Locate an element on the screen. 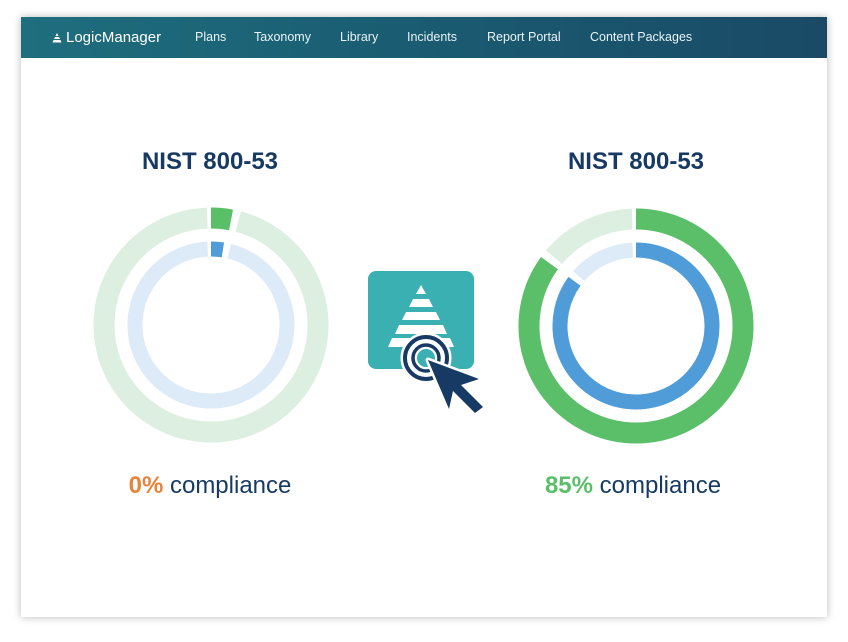  left-compliance-percent: 0% is located at coordinates (146, 485).